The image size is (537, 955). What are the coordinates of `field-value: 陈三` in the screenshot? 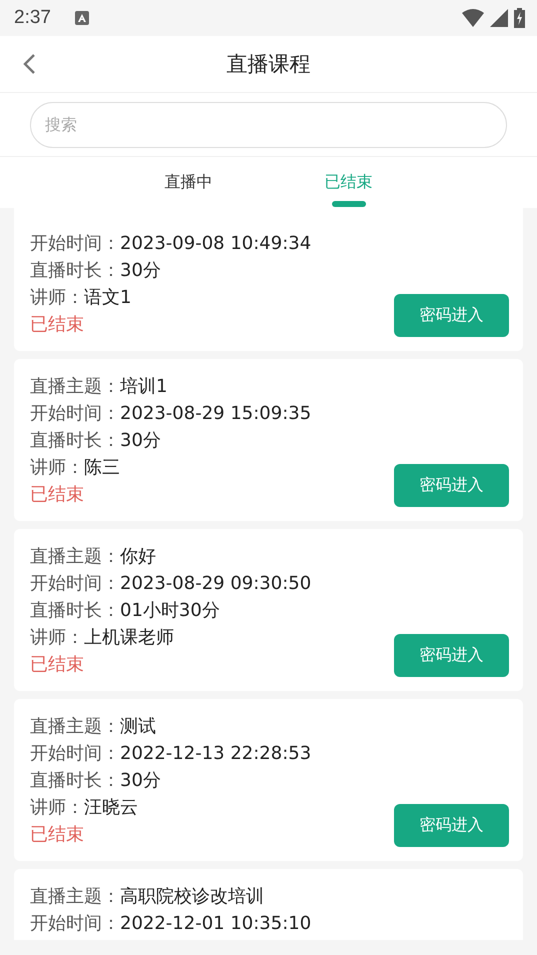 It's located at (102, 467).